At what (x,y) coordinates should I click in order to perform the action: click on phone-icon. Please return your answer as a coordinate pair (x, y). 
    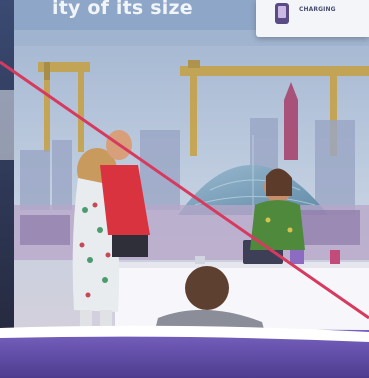
    Looking at the image, I should click on (282, 13).